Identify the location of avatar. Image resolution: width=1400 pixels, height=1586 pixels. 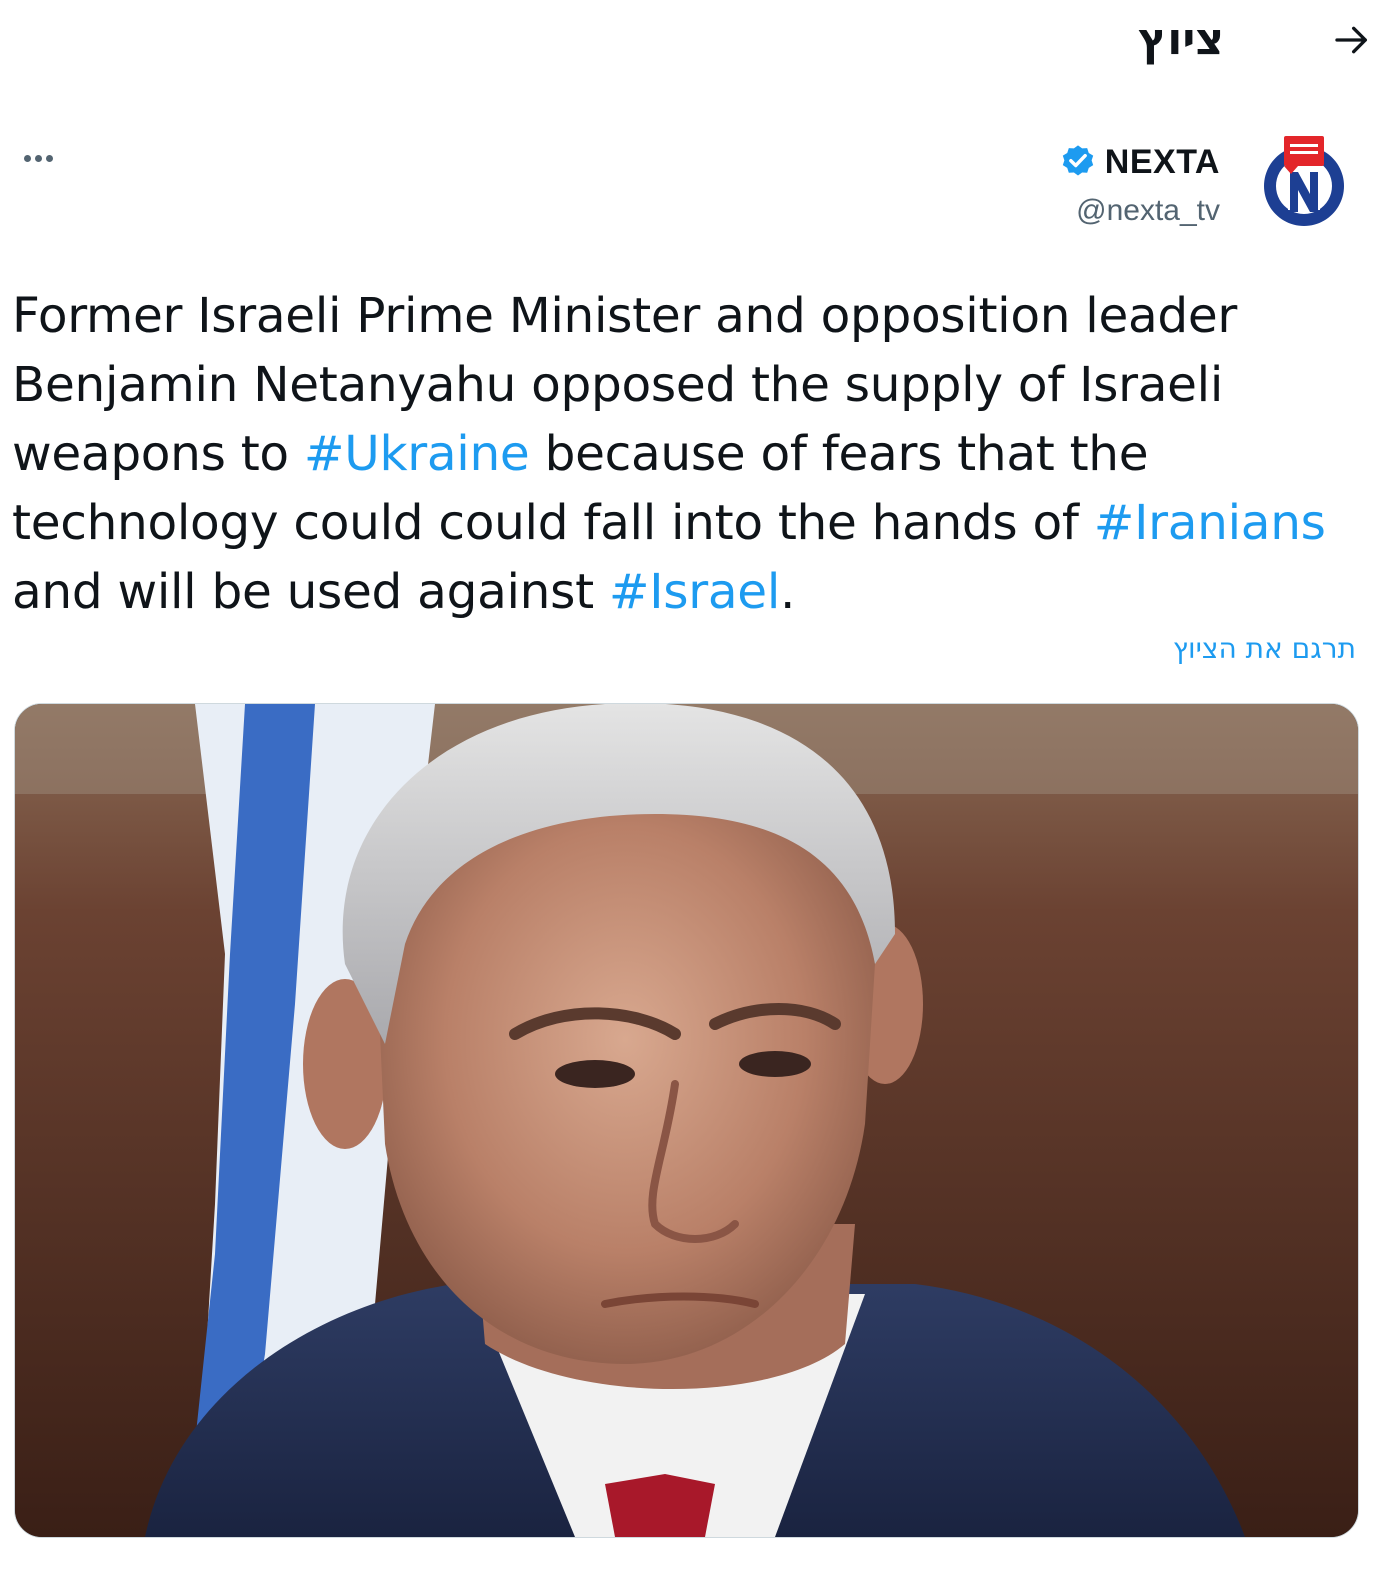
(1304, 182).